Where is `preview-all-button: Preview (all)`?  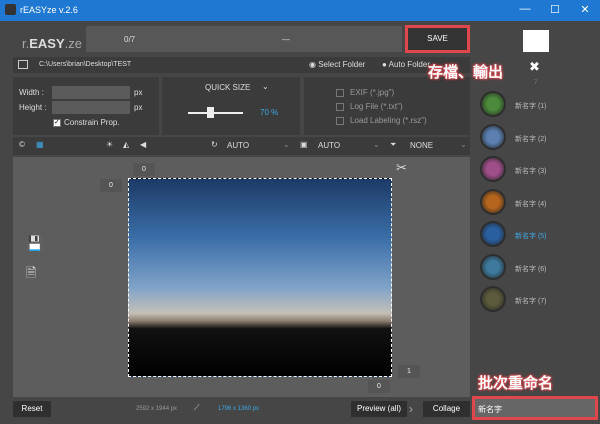
preview-all-button: Preview (all) is located at coordinates (379, 409).